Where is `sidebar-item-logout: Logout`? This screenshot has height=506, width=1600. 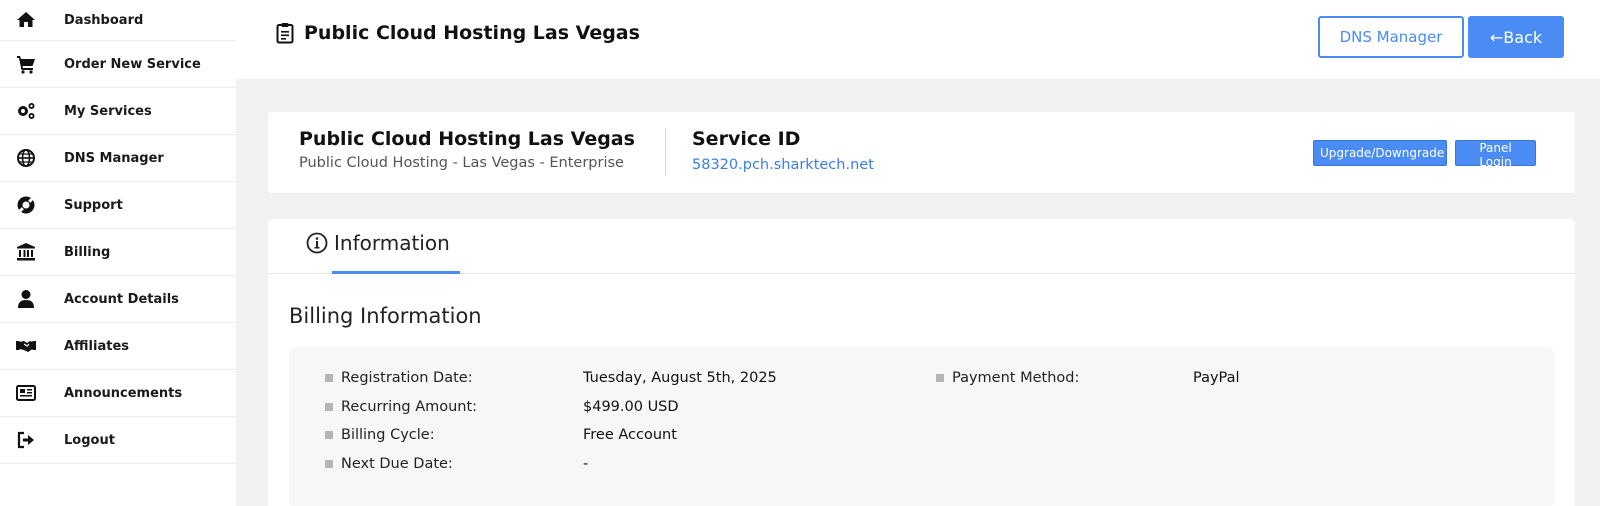
sidebar-item-logout: Logout is located at coordinates (118, 440).